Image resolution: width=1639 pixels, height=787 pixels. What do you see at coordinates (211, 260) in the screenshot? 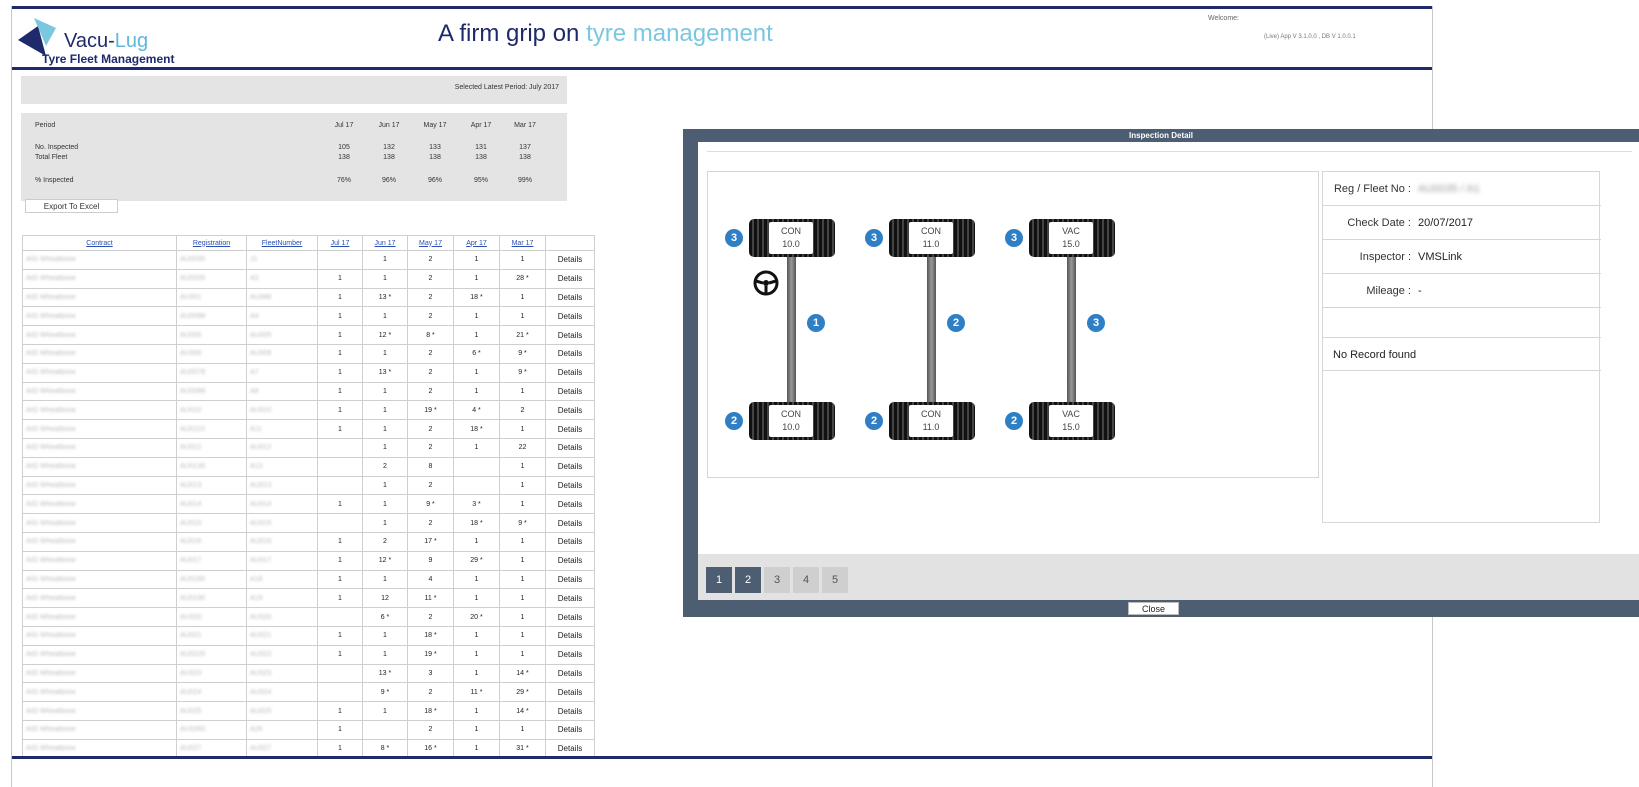
I see `table-cell: AU0035` at bounding box center [211, 260].